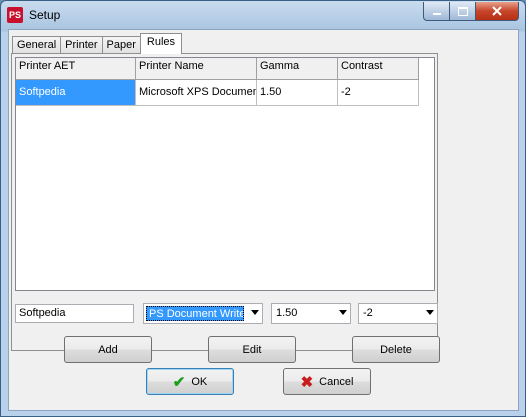 The width and height of the screenshot is (526, 417). Describe the element at coordinates (311, 313) in the screenshot. I see `gamma-combo: 1.50` at that location.